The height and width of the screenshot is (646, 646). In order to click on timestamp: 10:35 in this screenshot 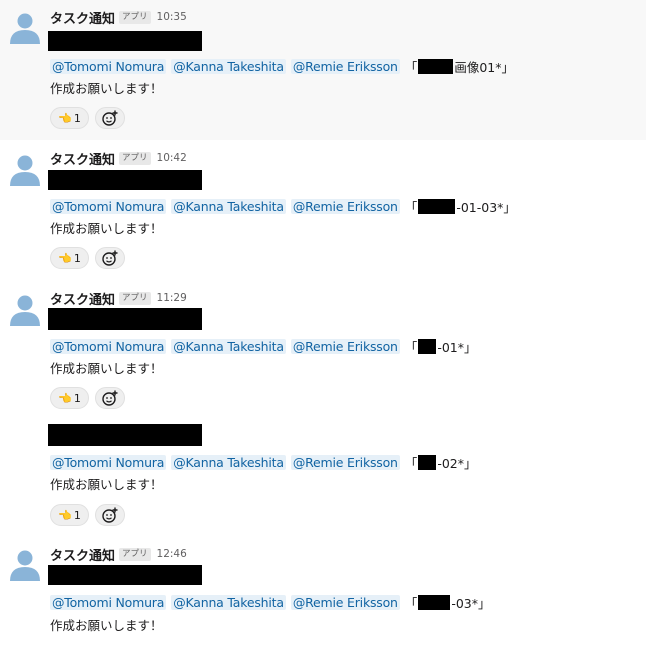, I will do `click(172, 17)`.